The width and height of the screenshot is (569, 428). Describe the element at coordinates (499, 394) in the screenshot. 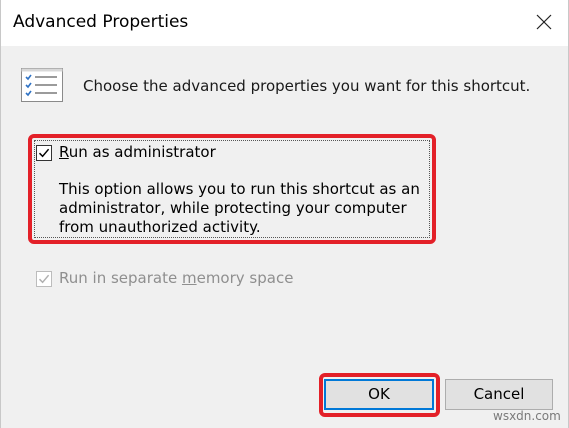

I see `cancel-button: Cancel` at that location.